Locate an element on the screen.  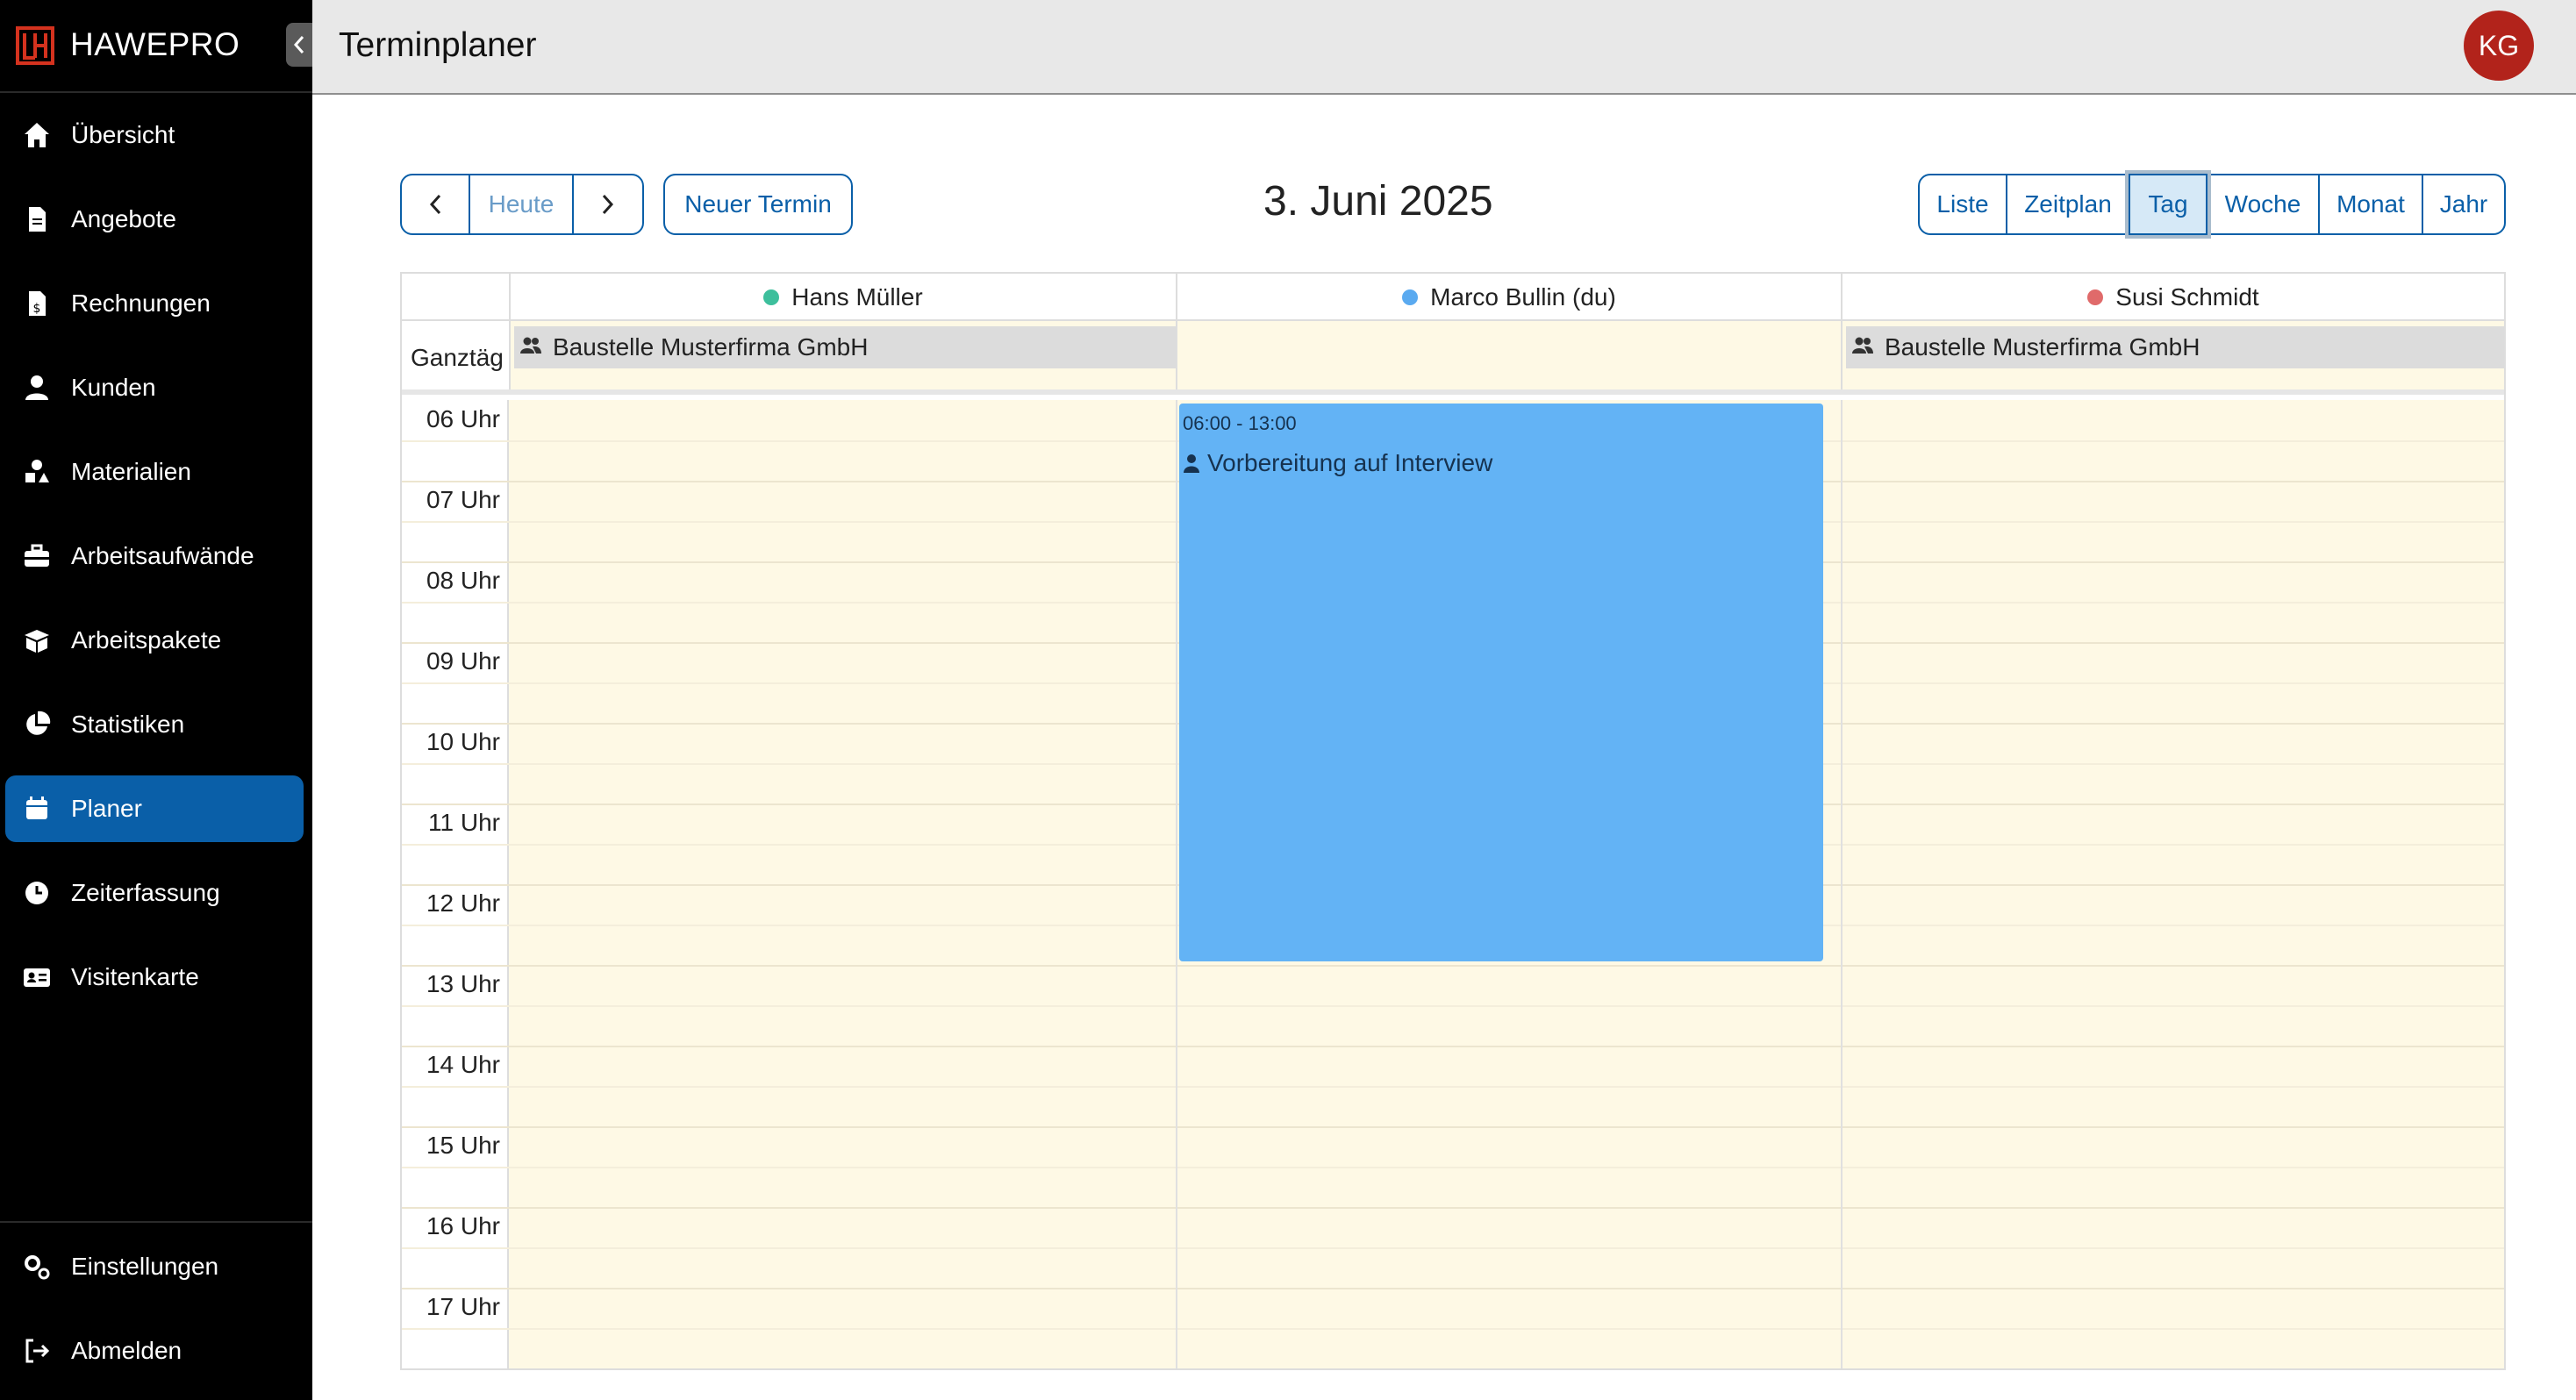
resource-header-row: Hans Müller Marco Bullin (du) Susi Schmidt is located at coordinates (1453, 297).